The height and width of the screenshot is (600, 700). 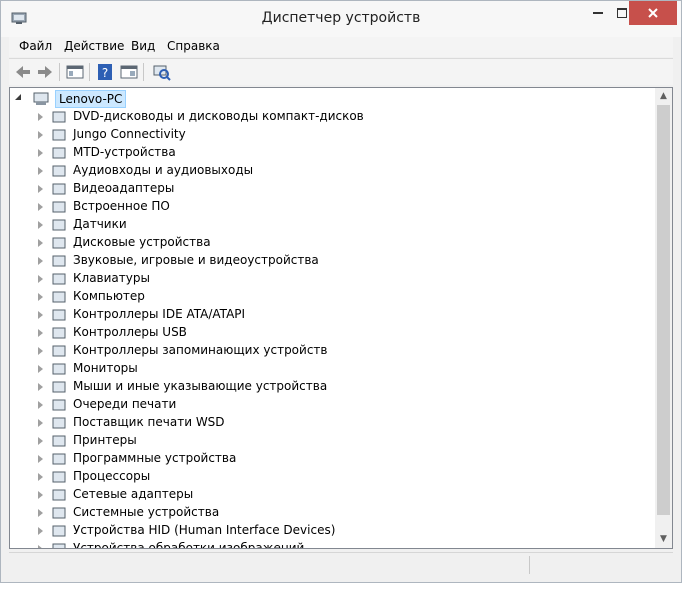 I want to click on tree-node-label: Аудиовходы и аудиовыходы, so click(x=163, y=170).